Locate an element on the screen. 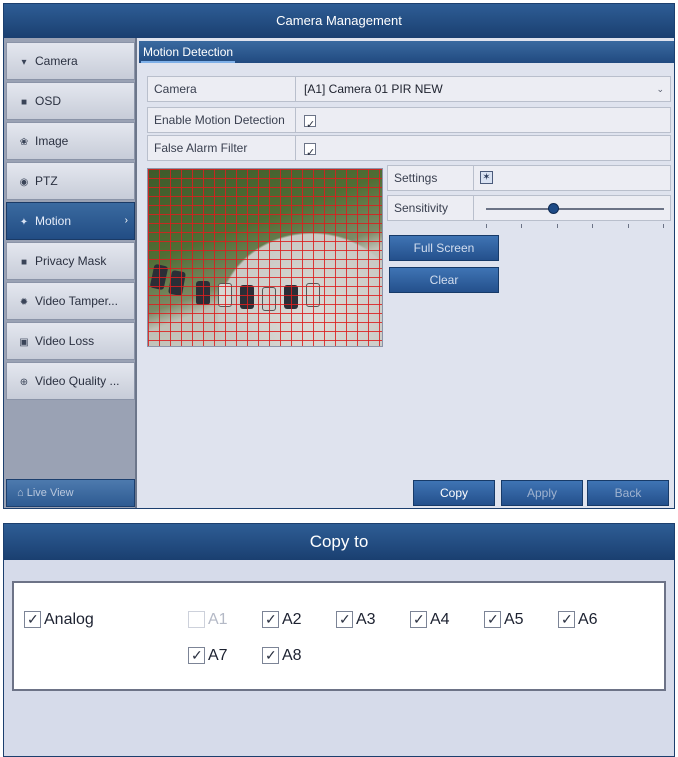 This screenshot has width=678, height=757. sidebar-item-label: OSD is located at coordinates (48, 101).